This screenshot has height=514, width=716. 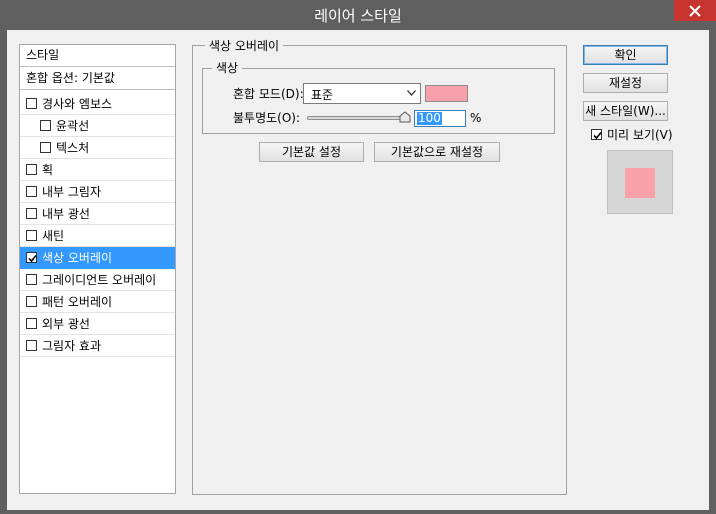 I want to click on style-item-label: 획, so click(x=48, y=170).